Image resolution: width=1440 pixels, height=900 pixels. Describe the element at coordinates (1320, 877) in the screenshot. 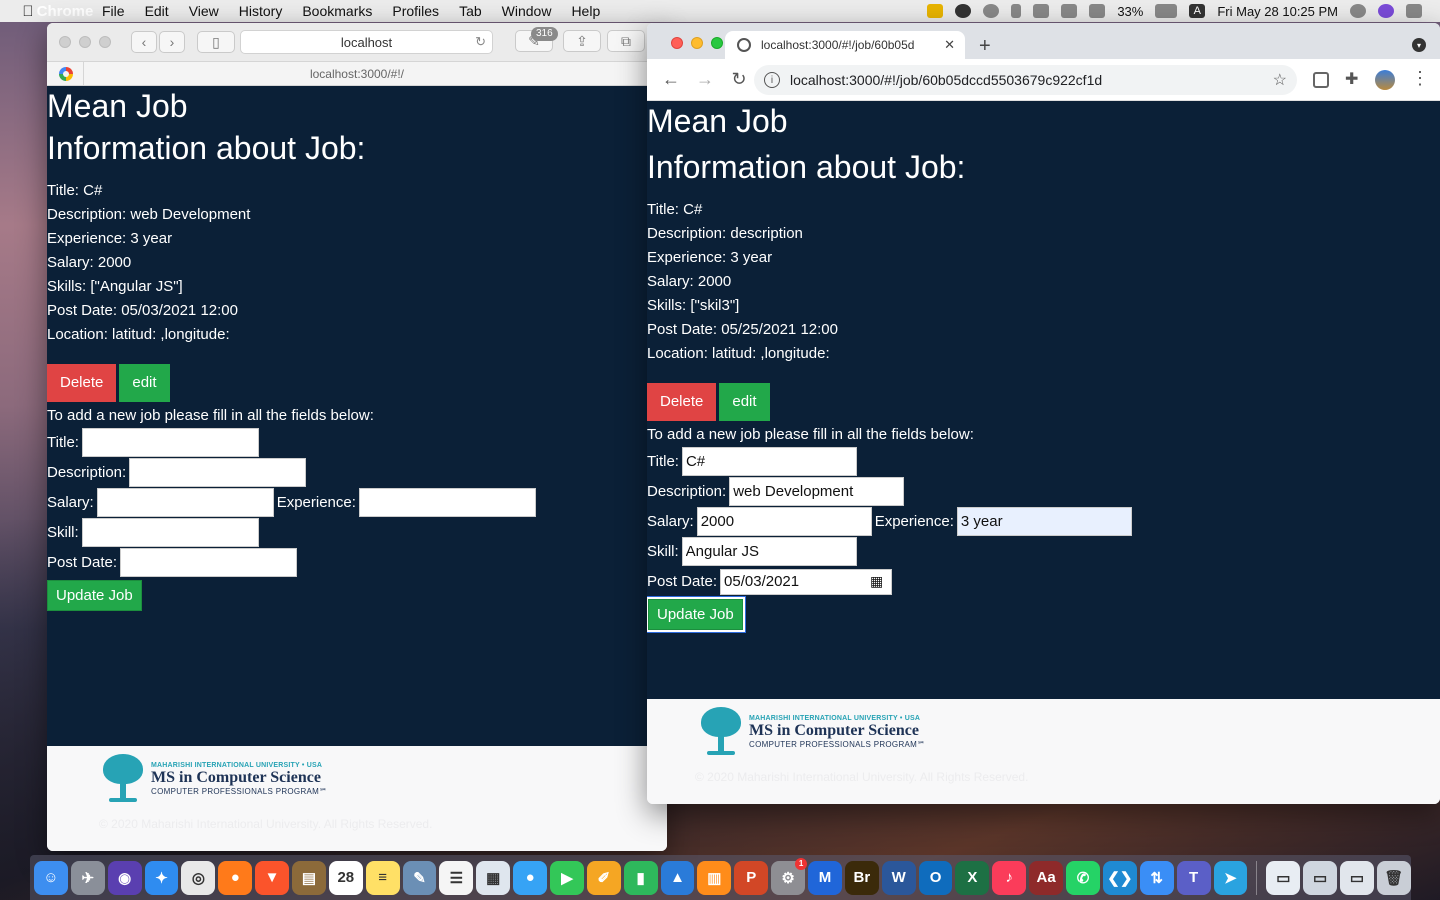

I see `window-preview-icon: ▭` at that location.